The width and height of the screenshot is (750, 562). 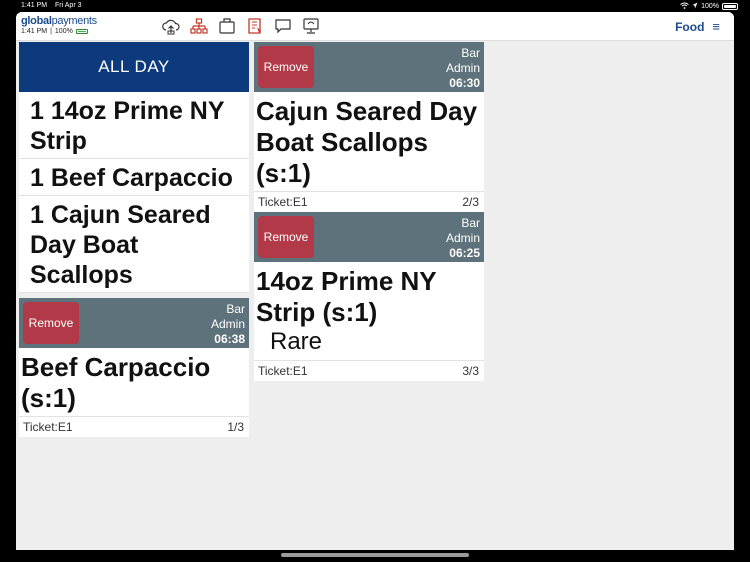 I want to click on all-day-item: 1 Cajun Seared Day Boat Scallops, so click(x=134, y=244).